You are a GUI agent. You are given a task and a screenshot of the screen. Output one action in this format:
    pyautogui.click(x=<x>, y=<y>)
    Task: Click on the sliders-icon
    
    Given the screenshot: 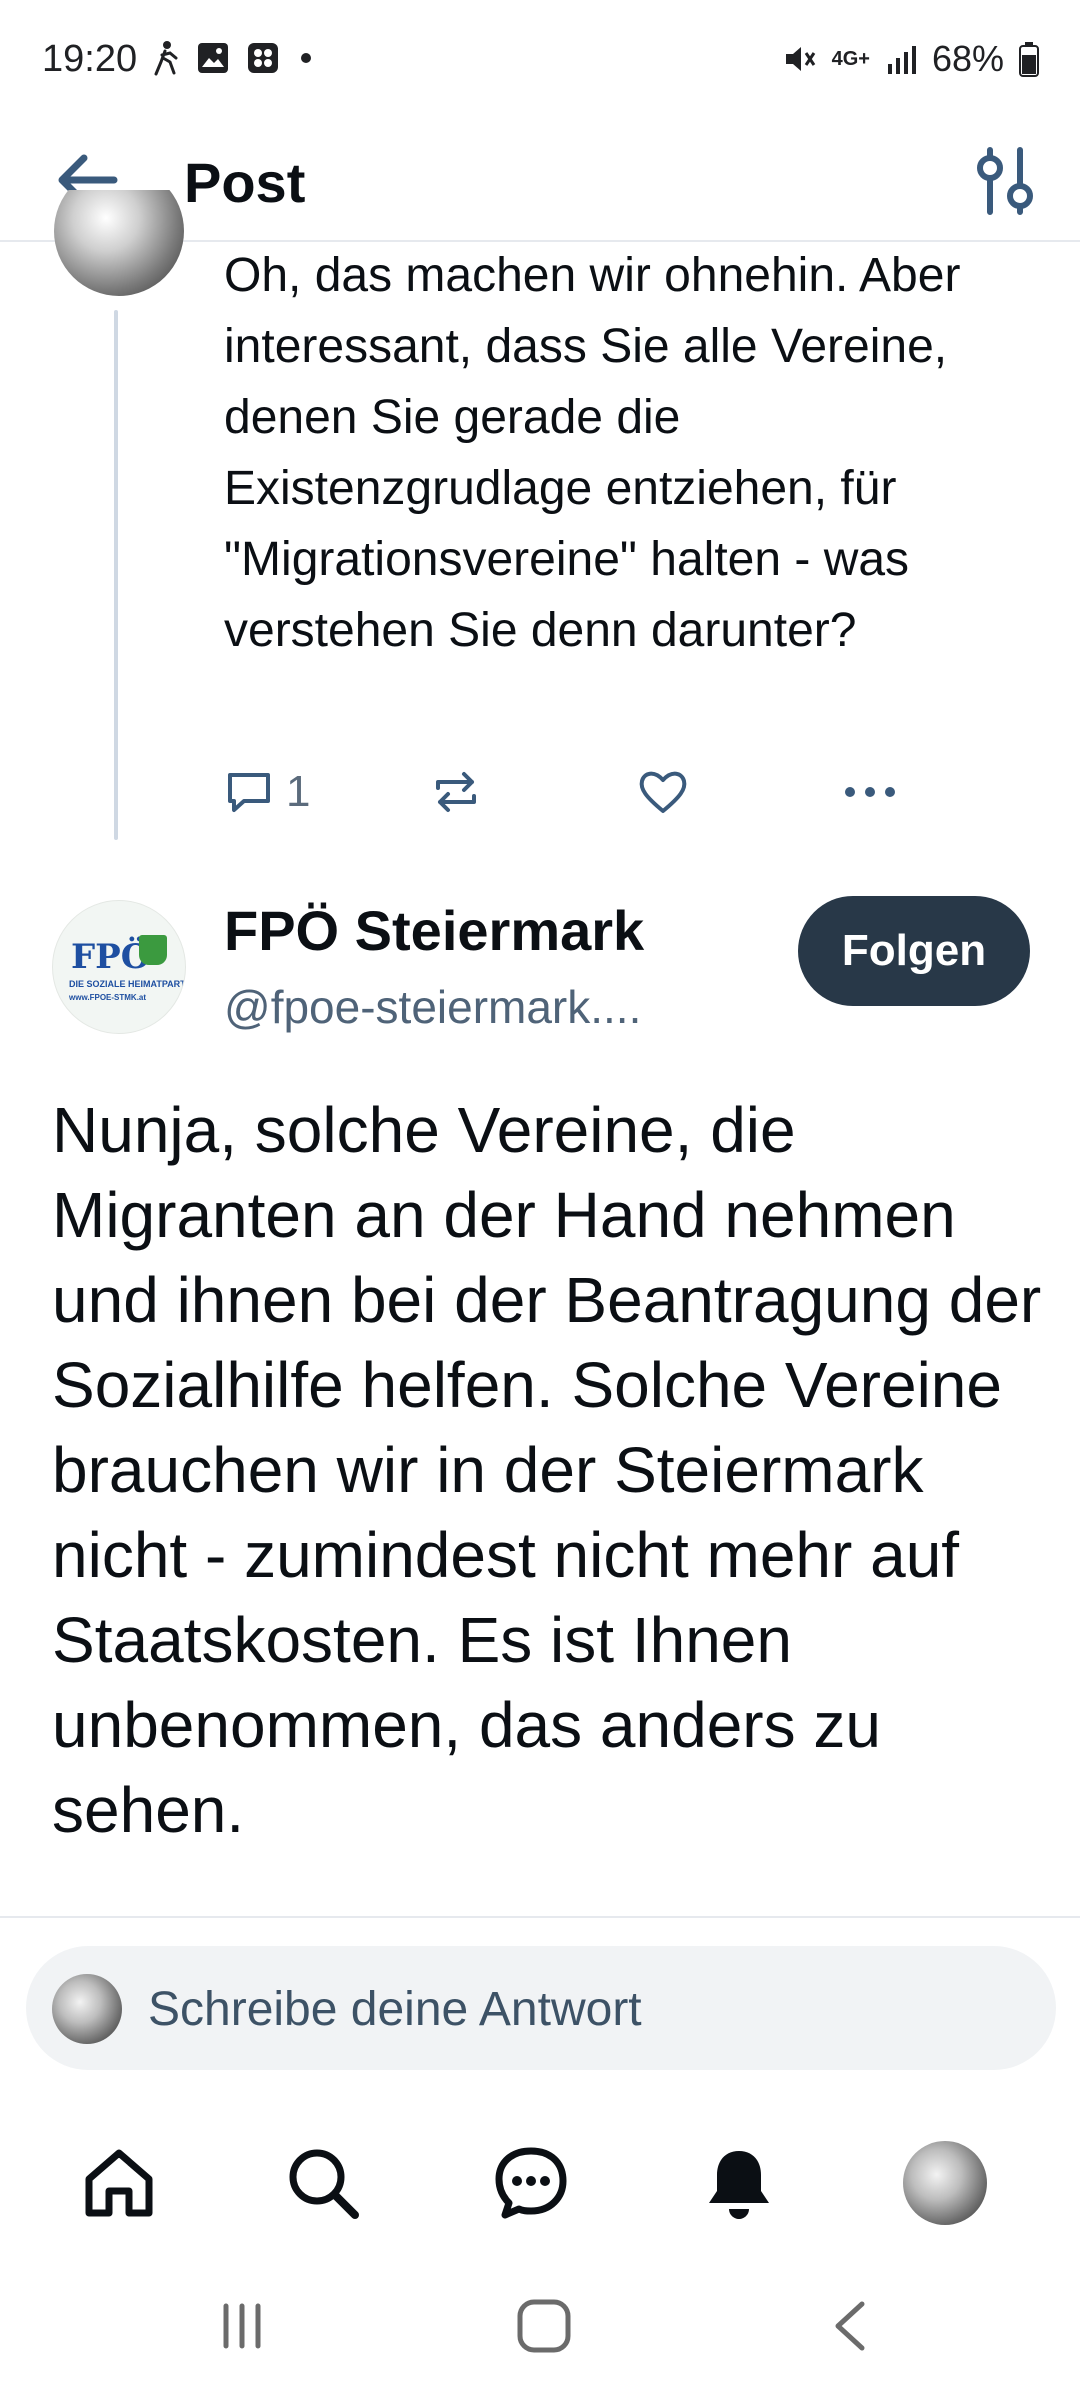 What is the action you would take?
    pyautogui.click(x=1005, y=181)
    